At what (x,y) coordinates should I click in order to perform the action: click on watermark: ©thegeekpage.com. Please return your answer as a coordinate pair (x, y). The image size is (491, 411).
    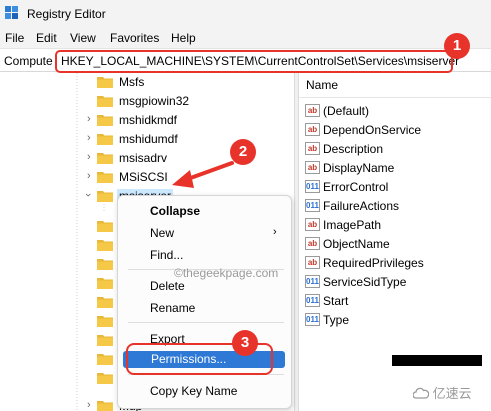
    Looking at the image, I should click on (226, 273).